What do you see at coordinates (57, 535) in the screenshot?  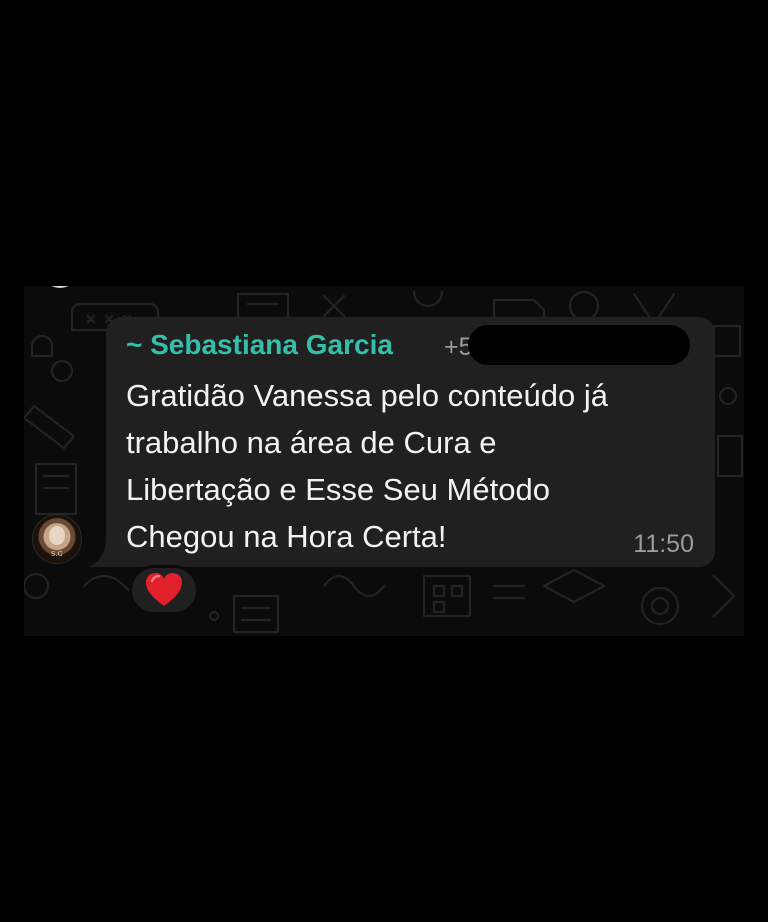 I see `avatar-face` at bounding box center [57, 535].